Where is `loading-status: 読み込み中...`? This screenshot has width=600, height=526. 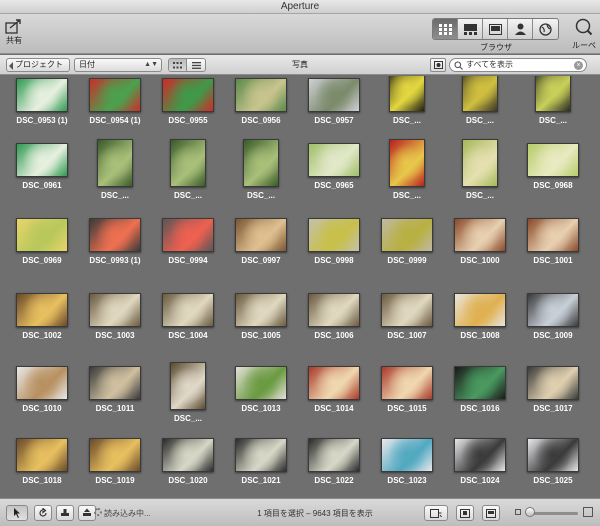
loading-status: 読み込み中... is located at coordinates (127, 513).